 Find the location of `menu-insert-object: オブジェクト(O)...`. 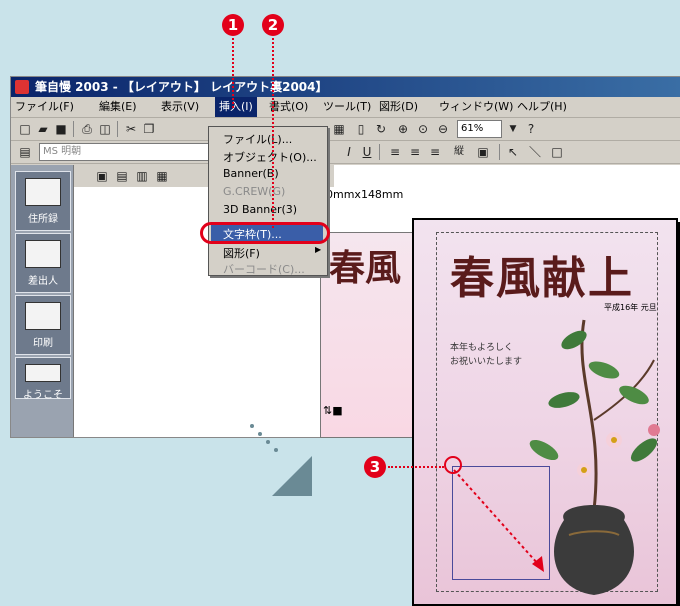

menu-insert-object: オブジェクト(O)... is located at coordinates (270, 157).